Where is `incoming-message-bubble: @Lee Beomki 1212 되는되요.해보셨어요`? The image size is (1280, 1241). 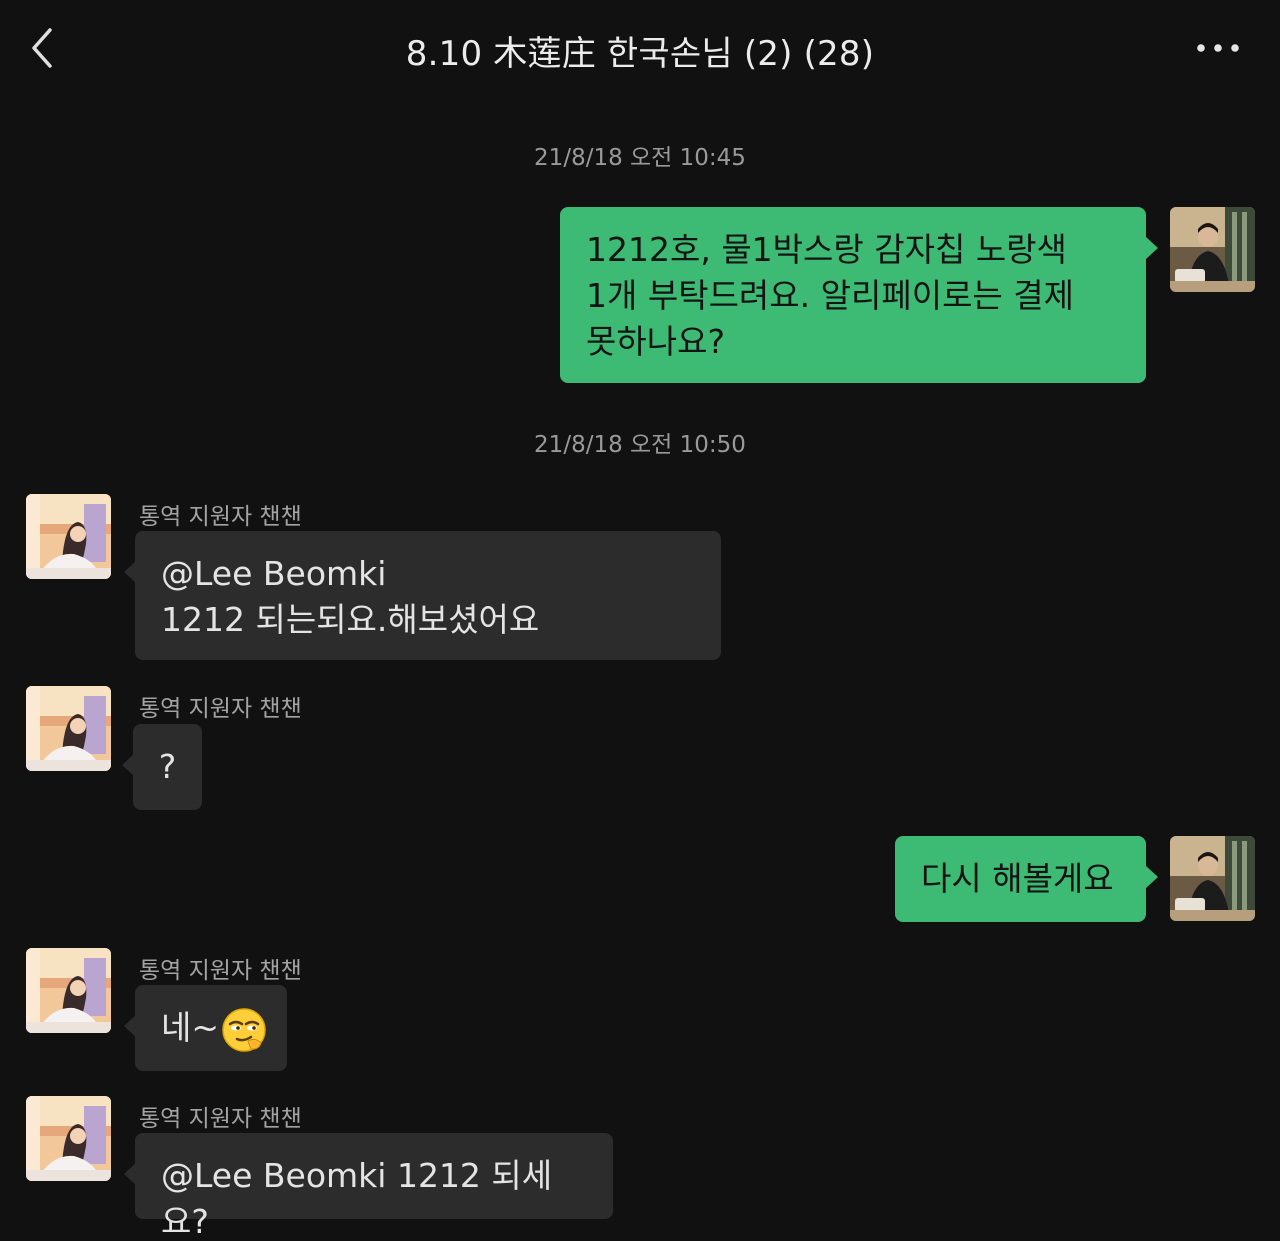
incoming-message-bubble: @Lee Beomki 1212 되는되요.해보셨어요 is located at coordinates (422, 595).